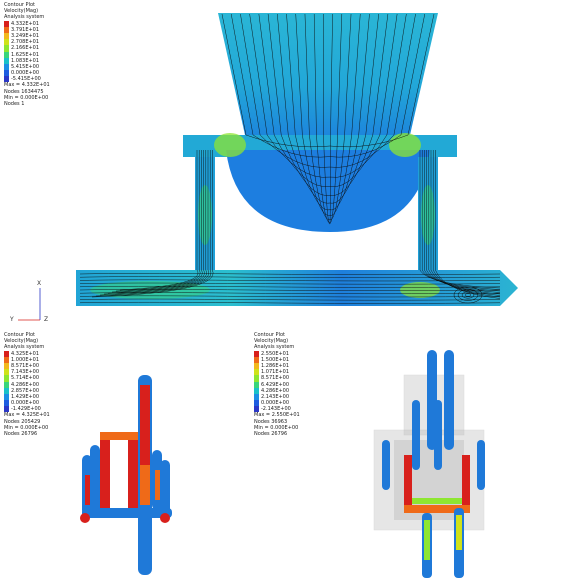 The width and height of the screenshot is (588, 588). What do you see at coordinates (466, 482) in the screenshot?
I see `br-hot-right` at bounding box center [466, 482].